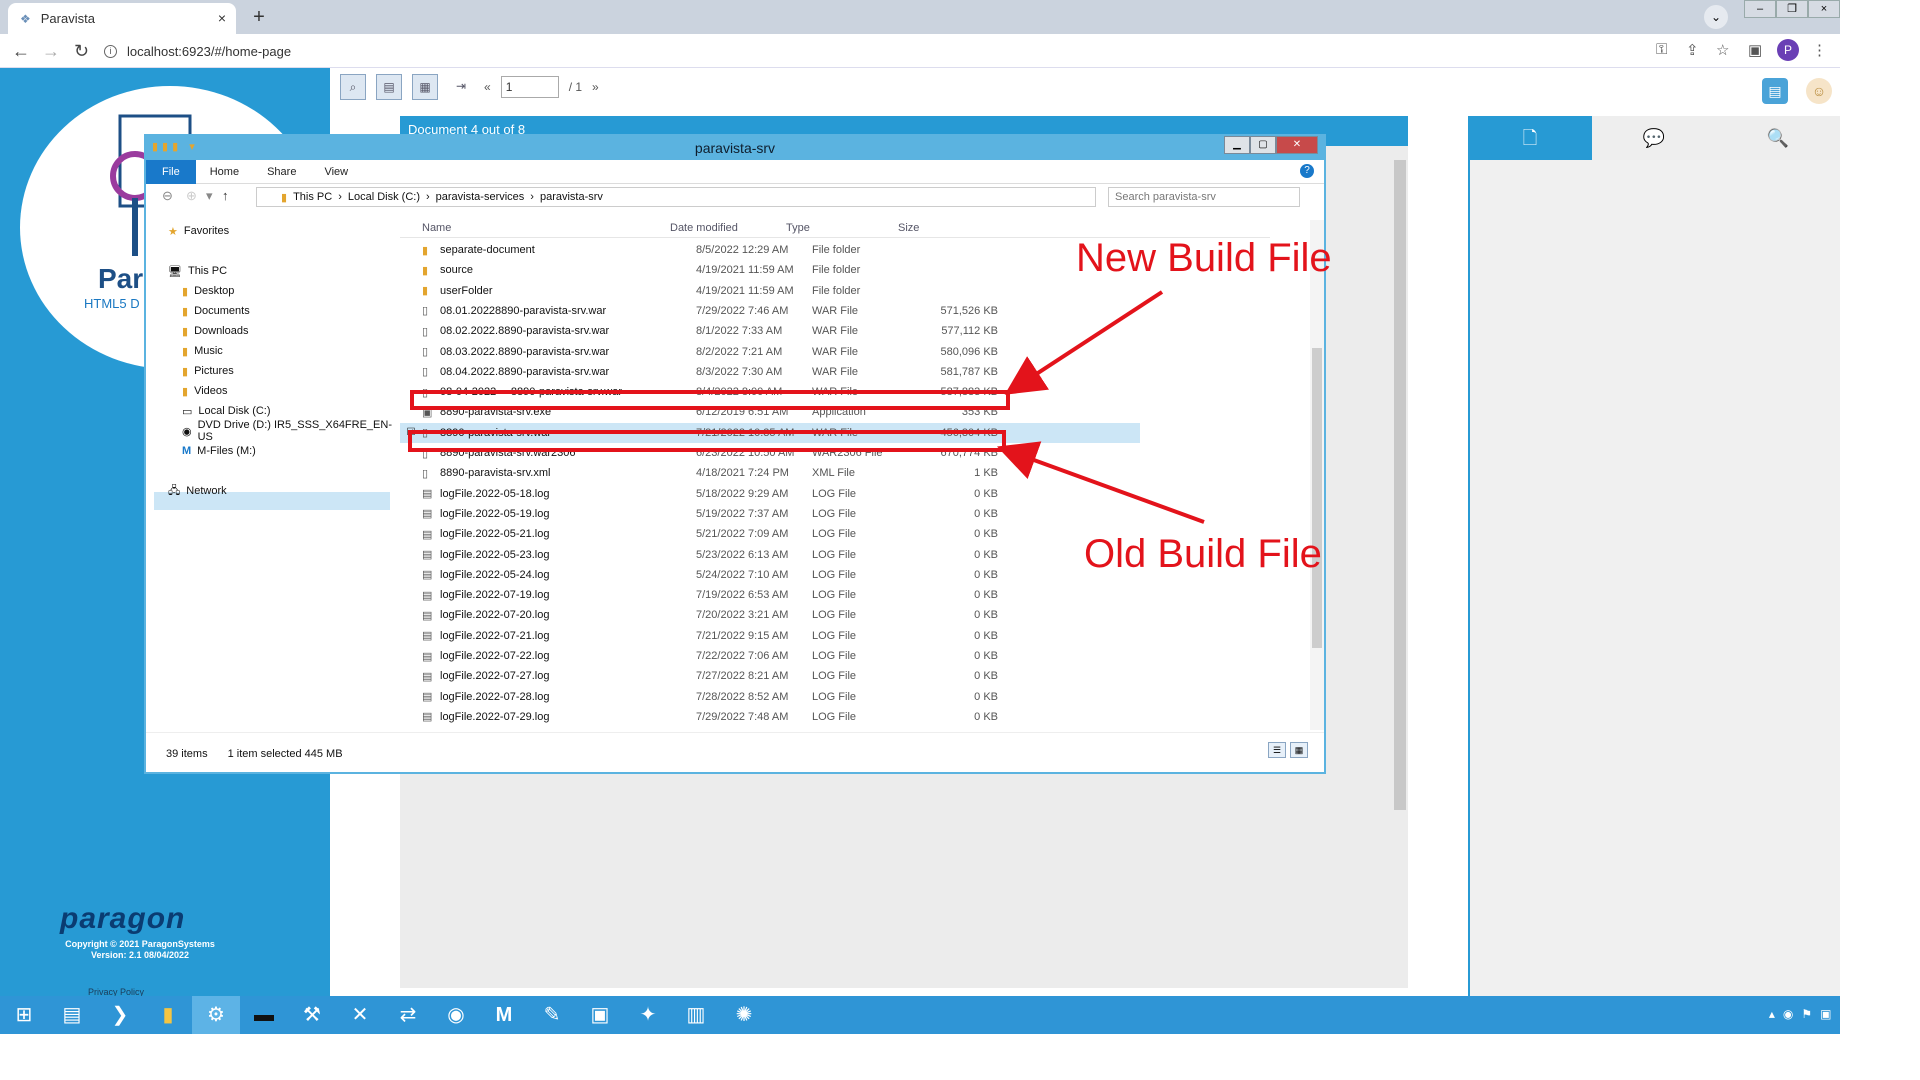 This screenshot has width=1920, height=1080. What do you see at coordinates (24, 1015) in the screenshot?
I see `start-button-icon: ⊞` at bounding box center [24, 1015].